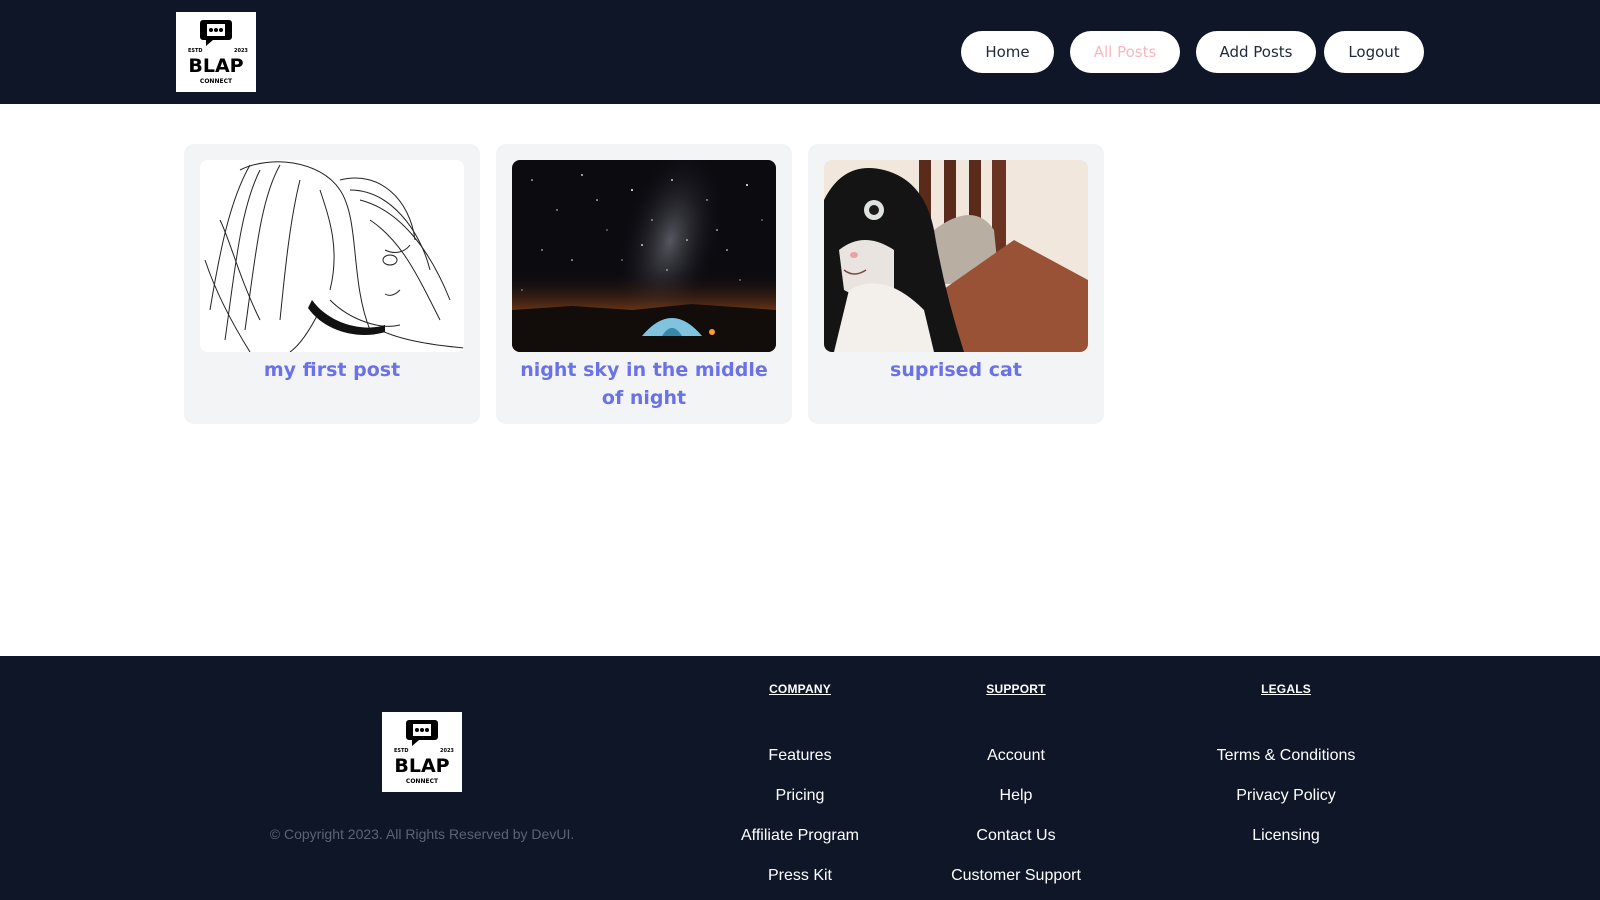 Image resolution: width=1600 pixels, height=900 pixels. I want to click on post-card: my first post, so click(332, 284).